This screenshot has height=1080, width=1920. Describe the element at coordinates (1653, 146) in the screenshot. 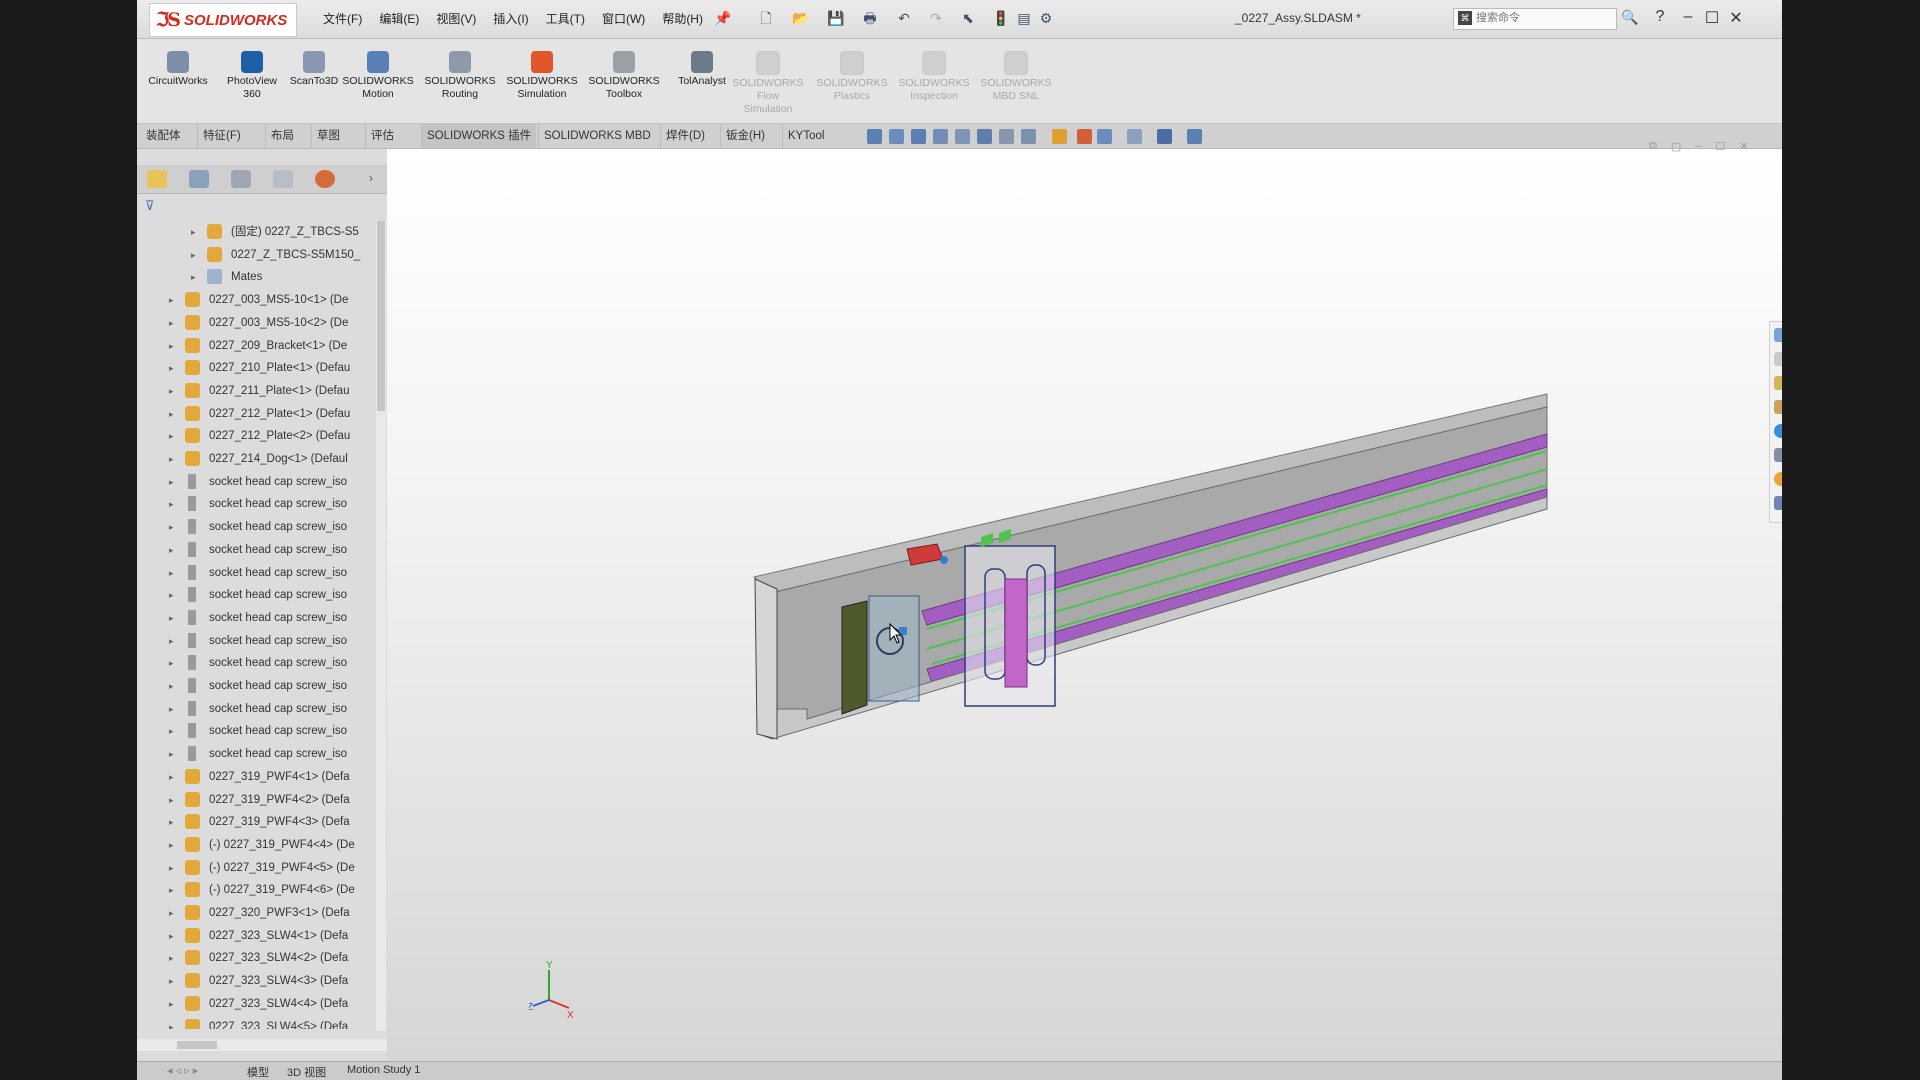

I see `viewport-restore-icon: ⧉` at that location.